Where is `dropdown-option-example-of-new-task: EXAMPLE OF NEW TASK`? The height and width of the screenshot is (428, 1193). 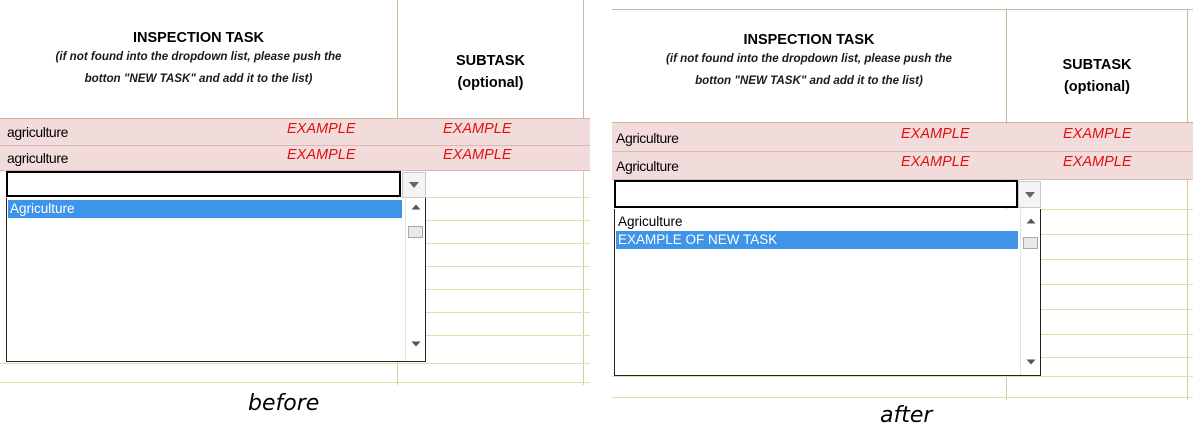
dropdown-option-example-of-new-task: EXAMPLE OF NEW TASK is located at coordinates (817, 240).